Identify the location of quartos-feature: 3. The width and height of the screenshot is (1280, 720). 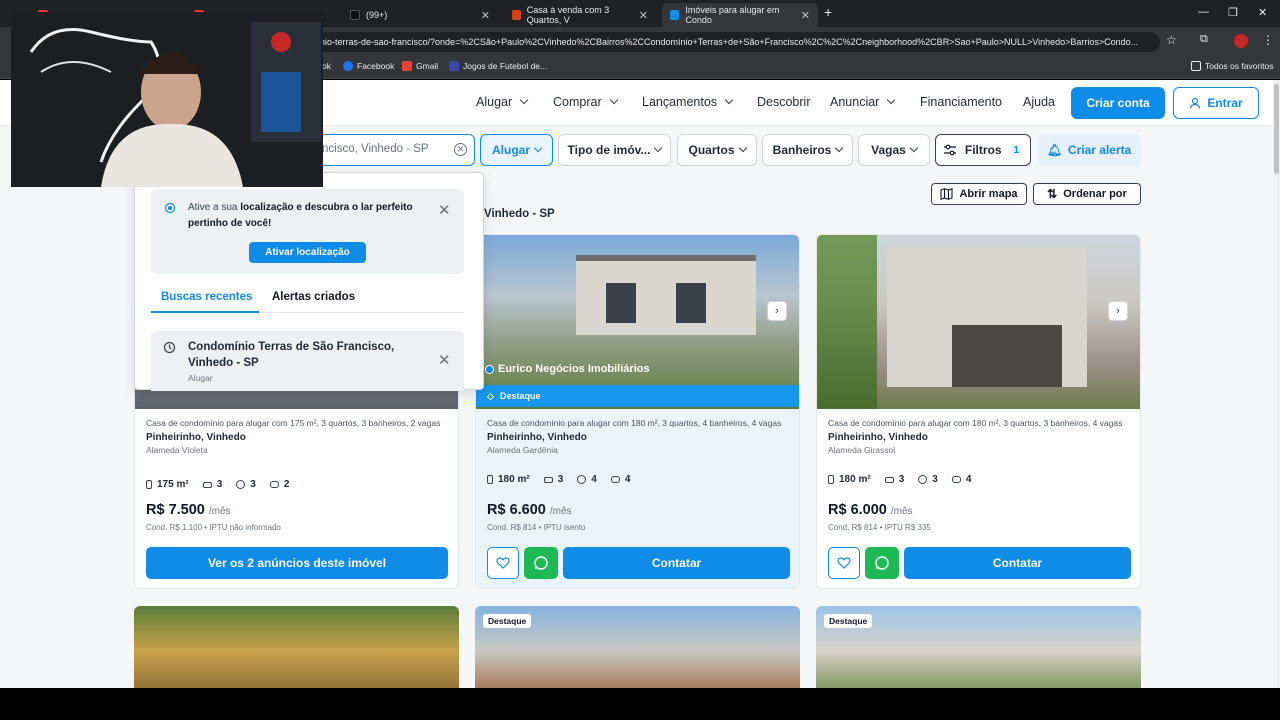
(553, 479).